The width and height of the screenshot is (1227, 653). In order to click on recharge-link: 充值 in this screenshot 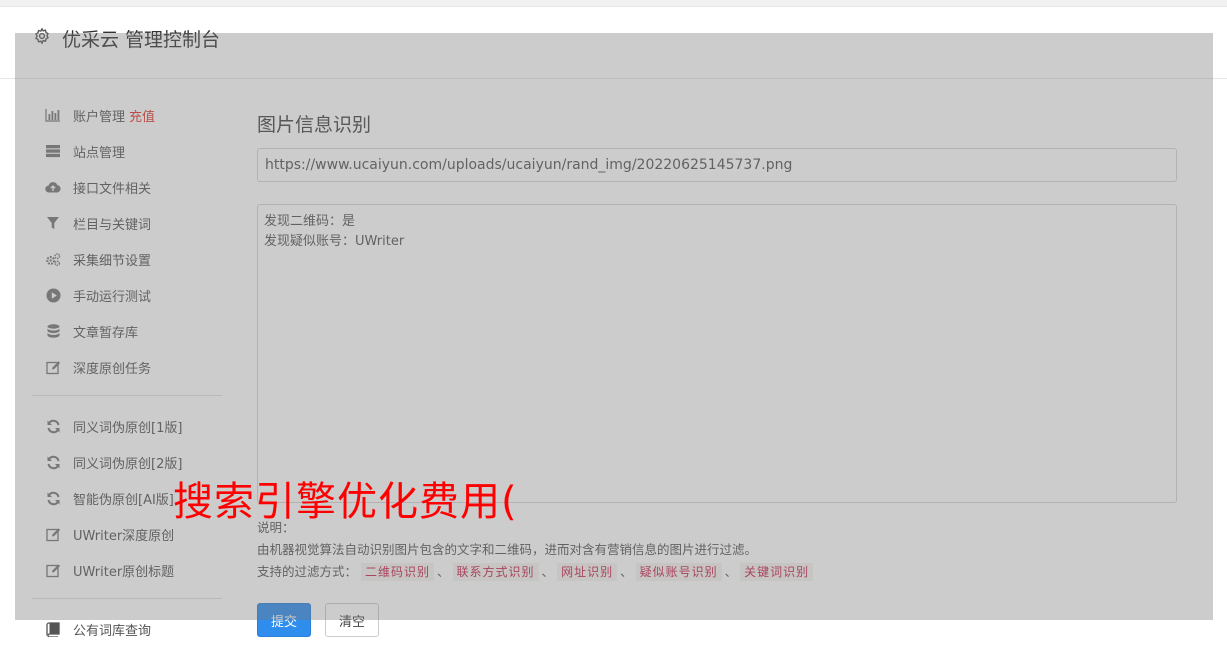, I will do `click(142, 115)`.